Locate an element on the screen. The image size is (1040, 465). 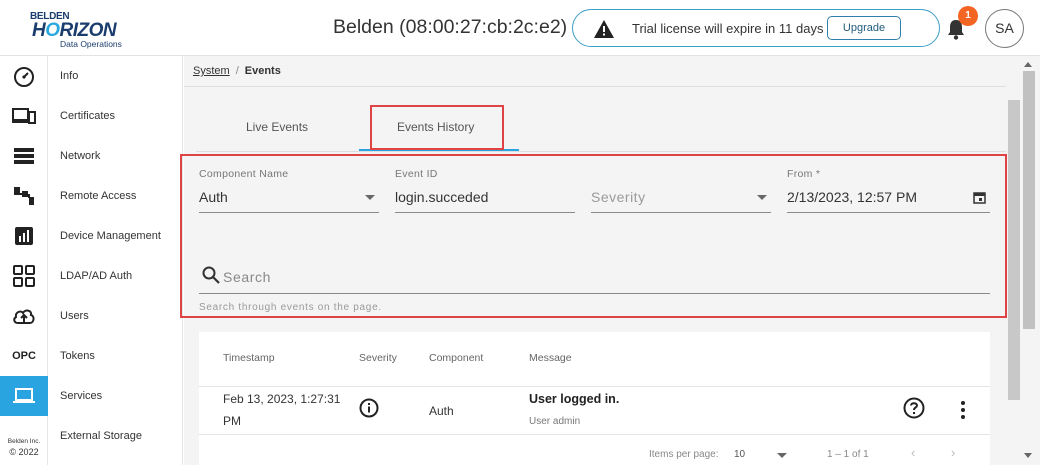
nav-item-services: Services is located at coordinates (81, 396).